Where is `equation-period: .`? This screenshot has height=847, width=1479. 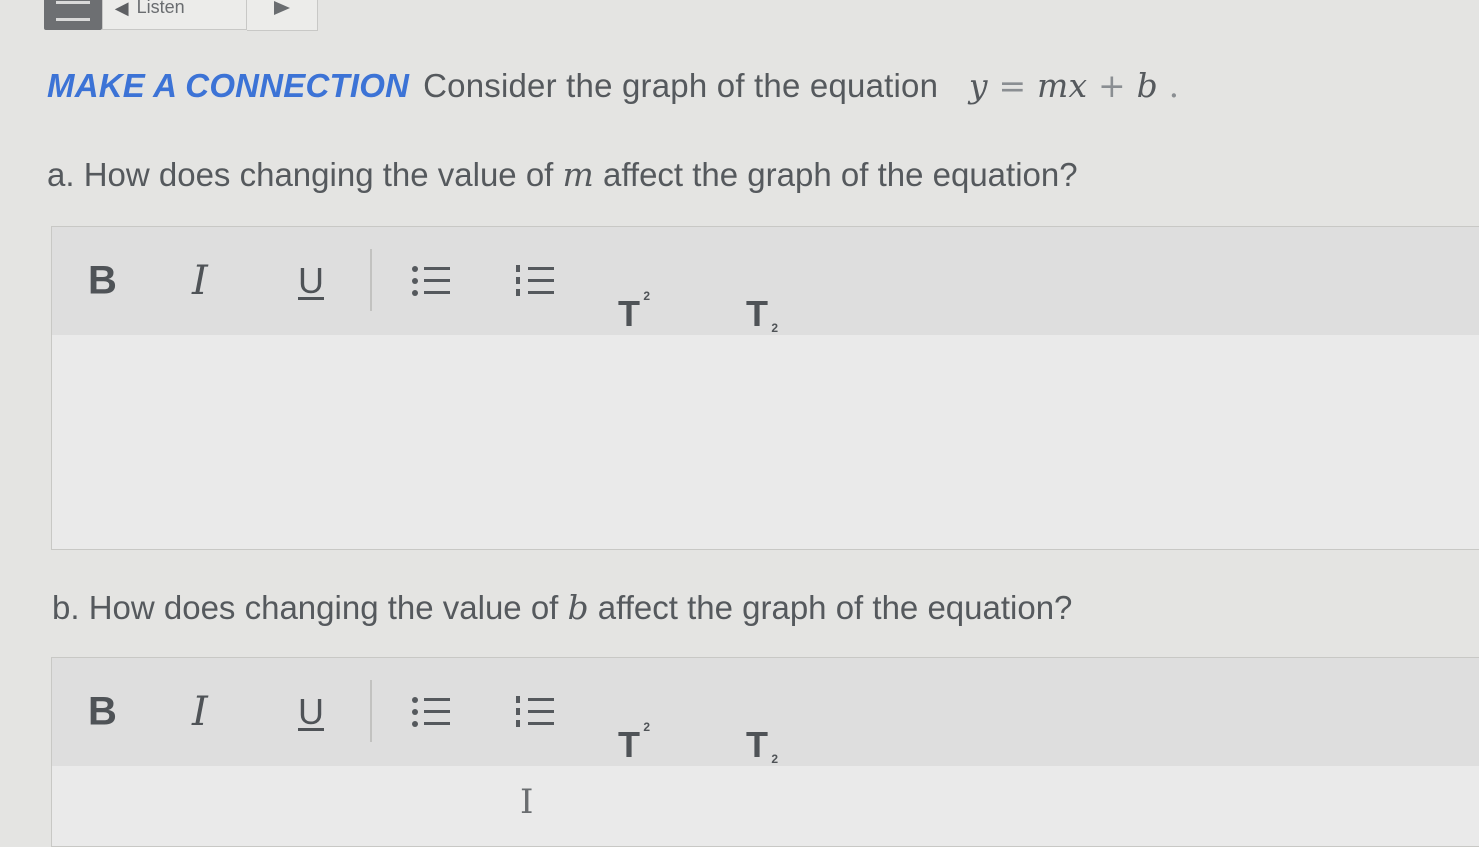 equation-period: . is located at coordinates (1174, 85).